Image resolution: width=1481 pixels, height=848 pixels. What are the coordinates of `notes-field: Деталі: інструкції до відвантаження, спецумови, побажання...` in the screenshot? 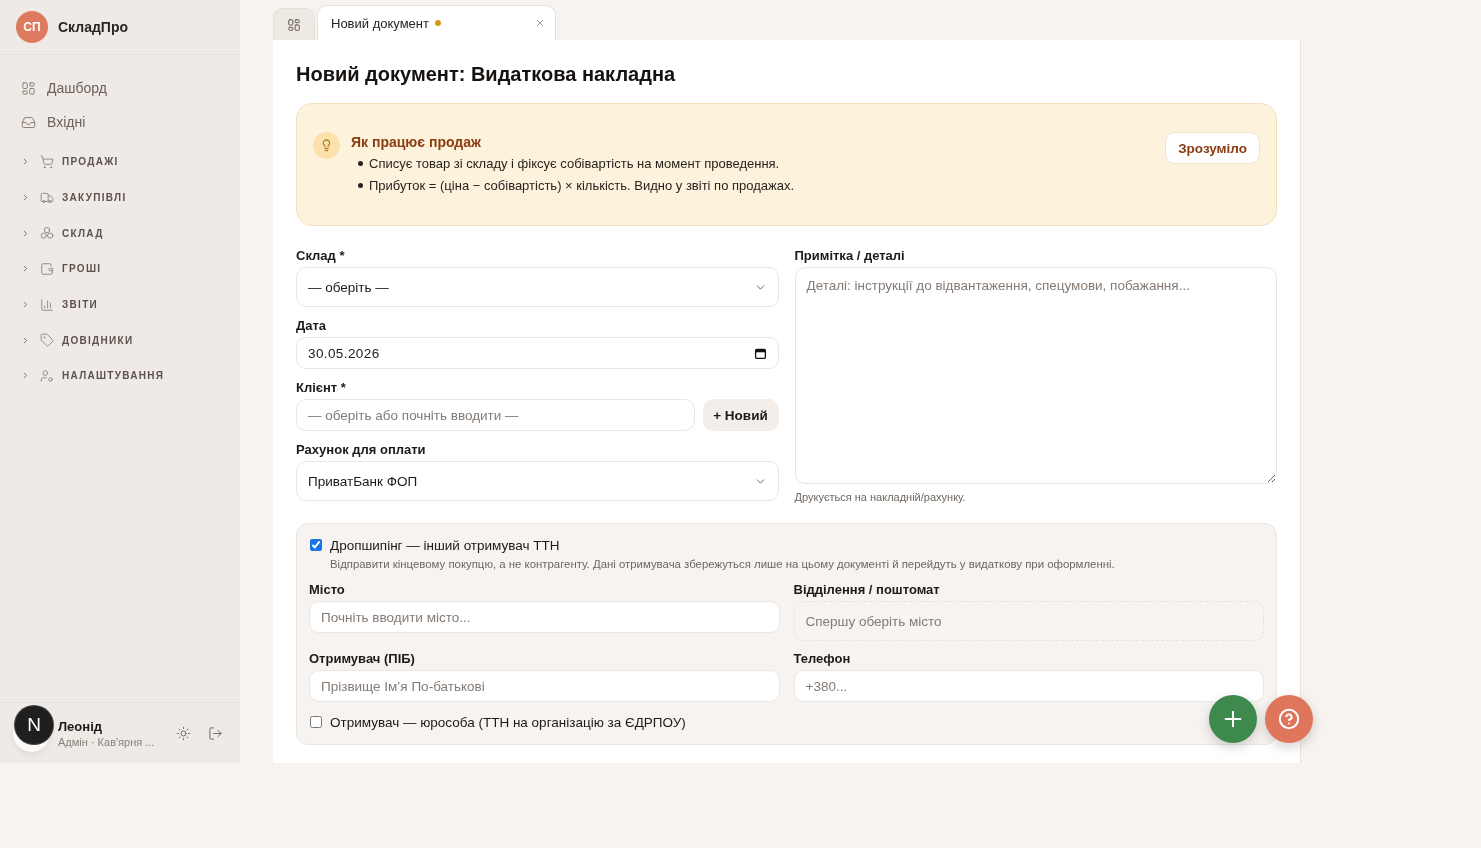 It's located at (1035, 375).